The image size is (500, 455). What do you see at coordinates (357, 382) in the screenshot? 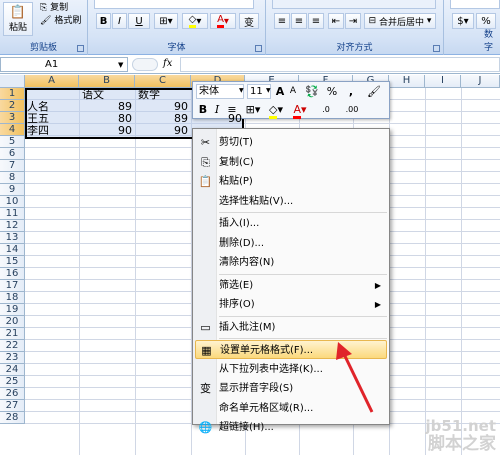
I see `arrow-shaft` at bounding box center [357, 382].